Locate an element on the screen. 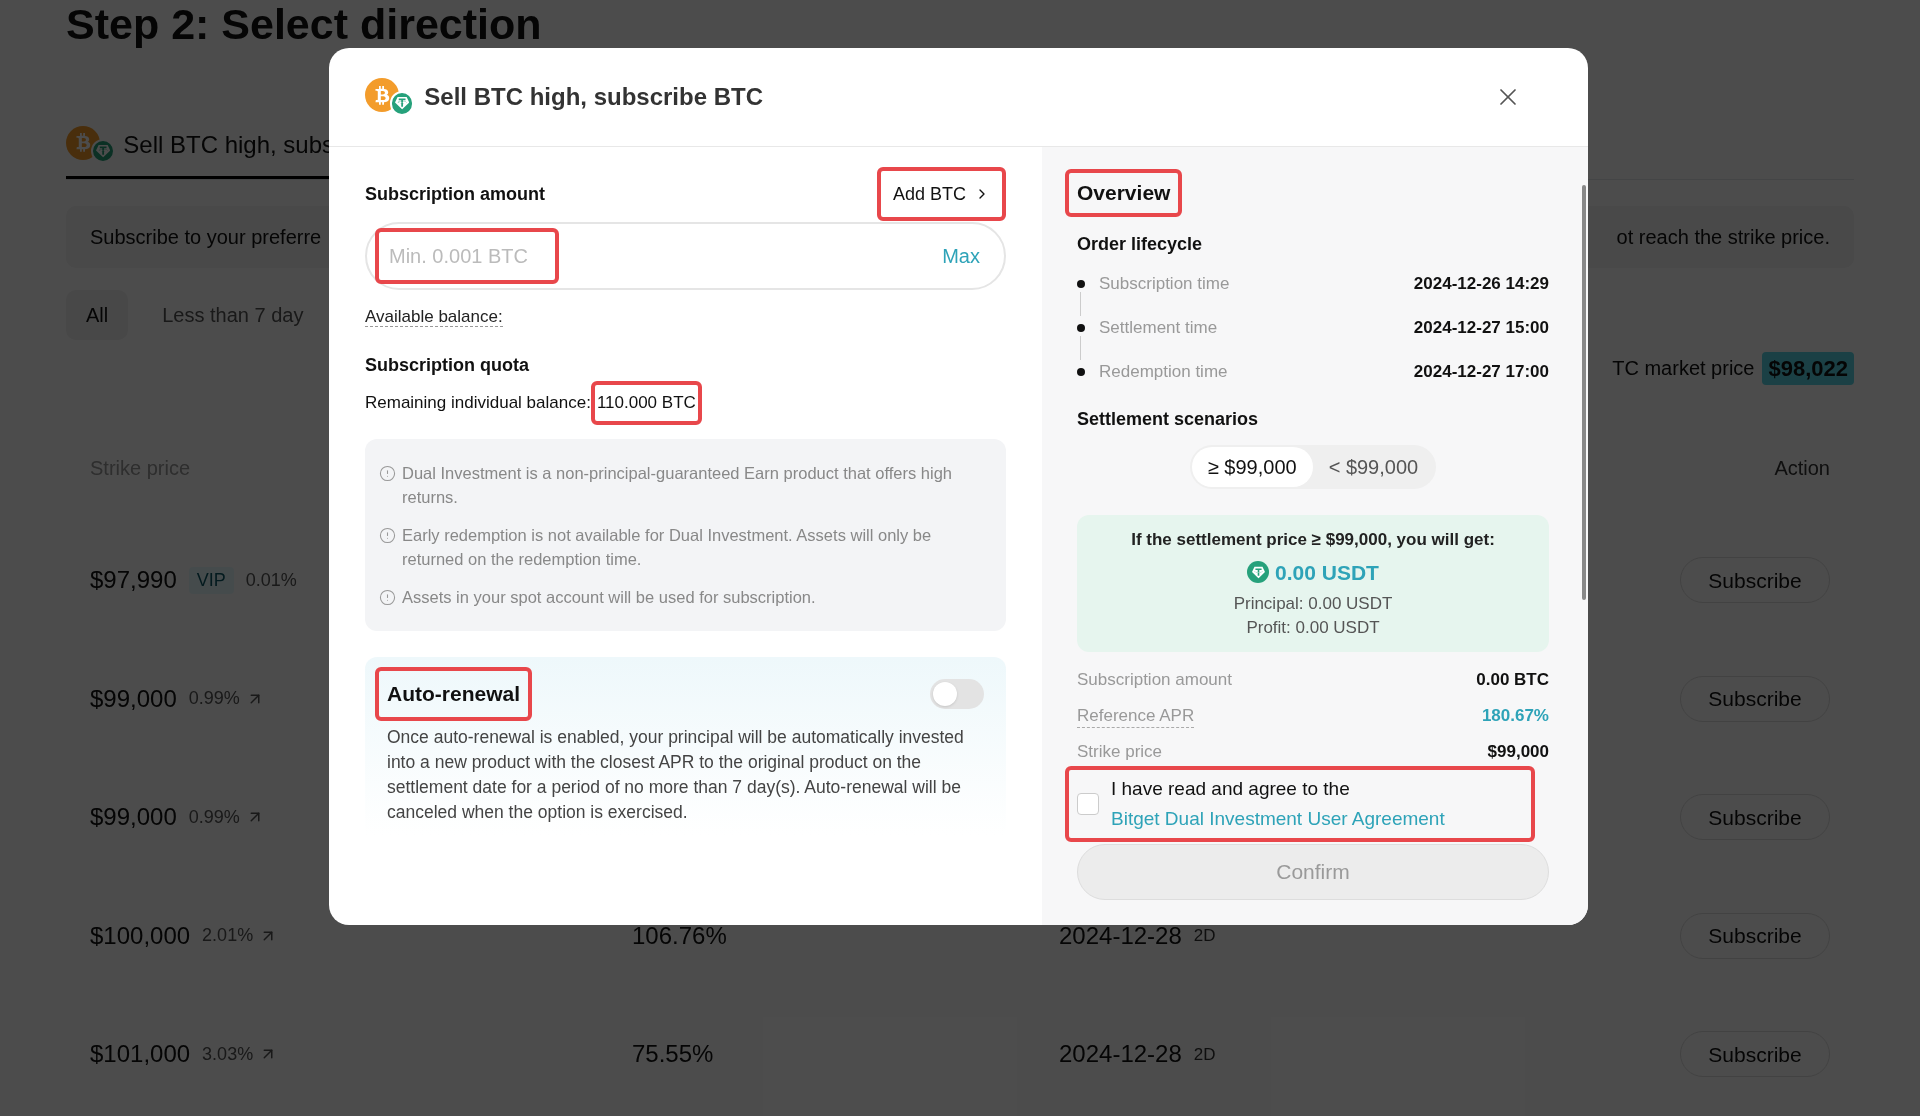 This screenshot has height=1116, width=1920. column-header: Action is located at coordinates (1802, 468).